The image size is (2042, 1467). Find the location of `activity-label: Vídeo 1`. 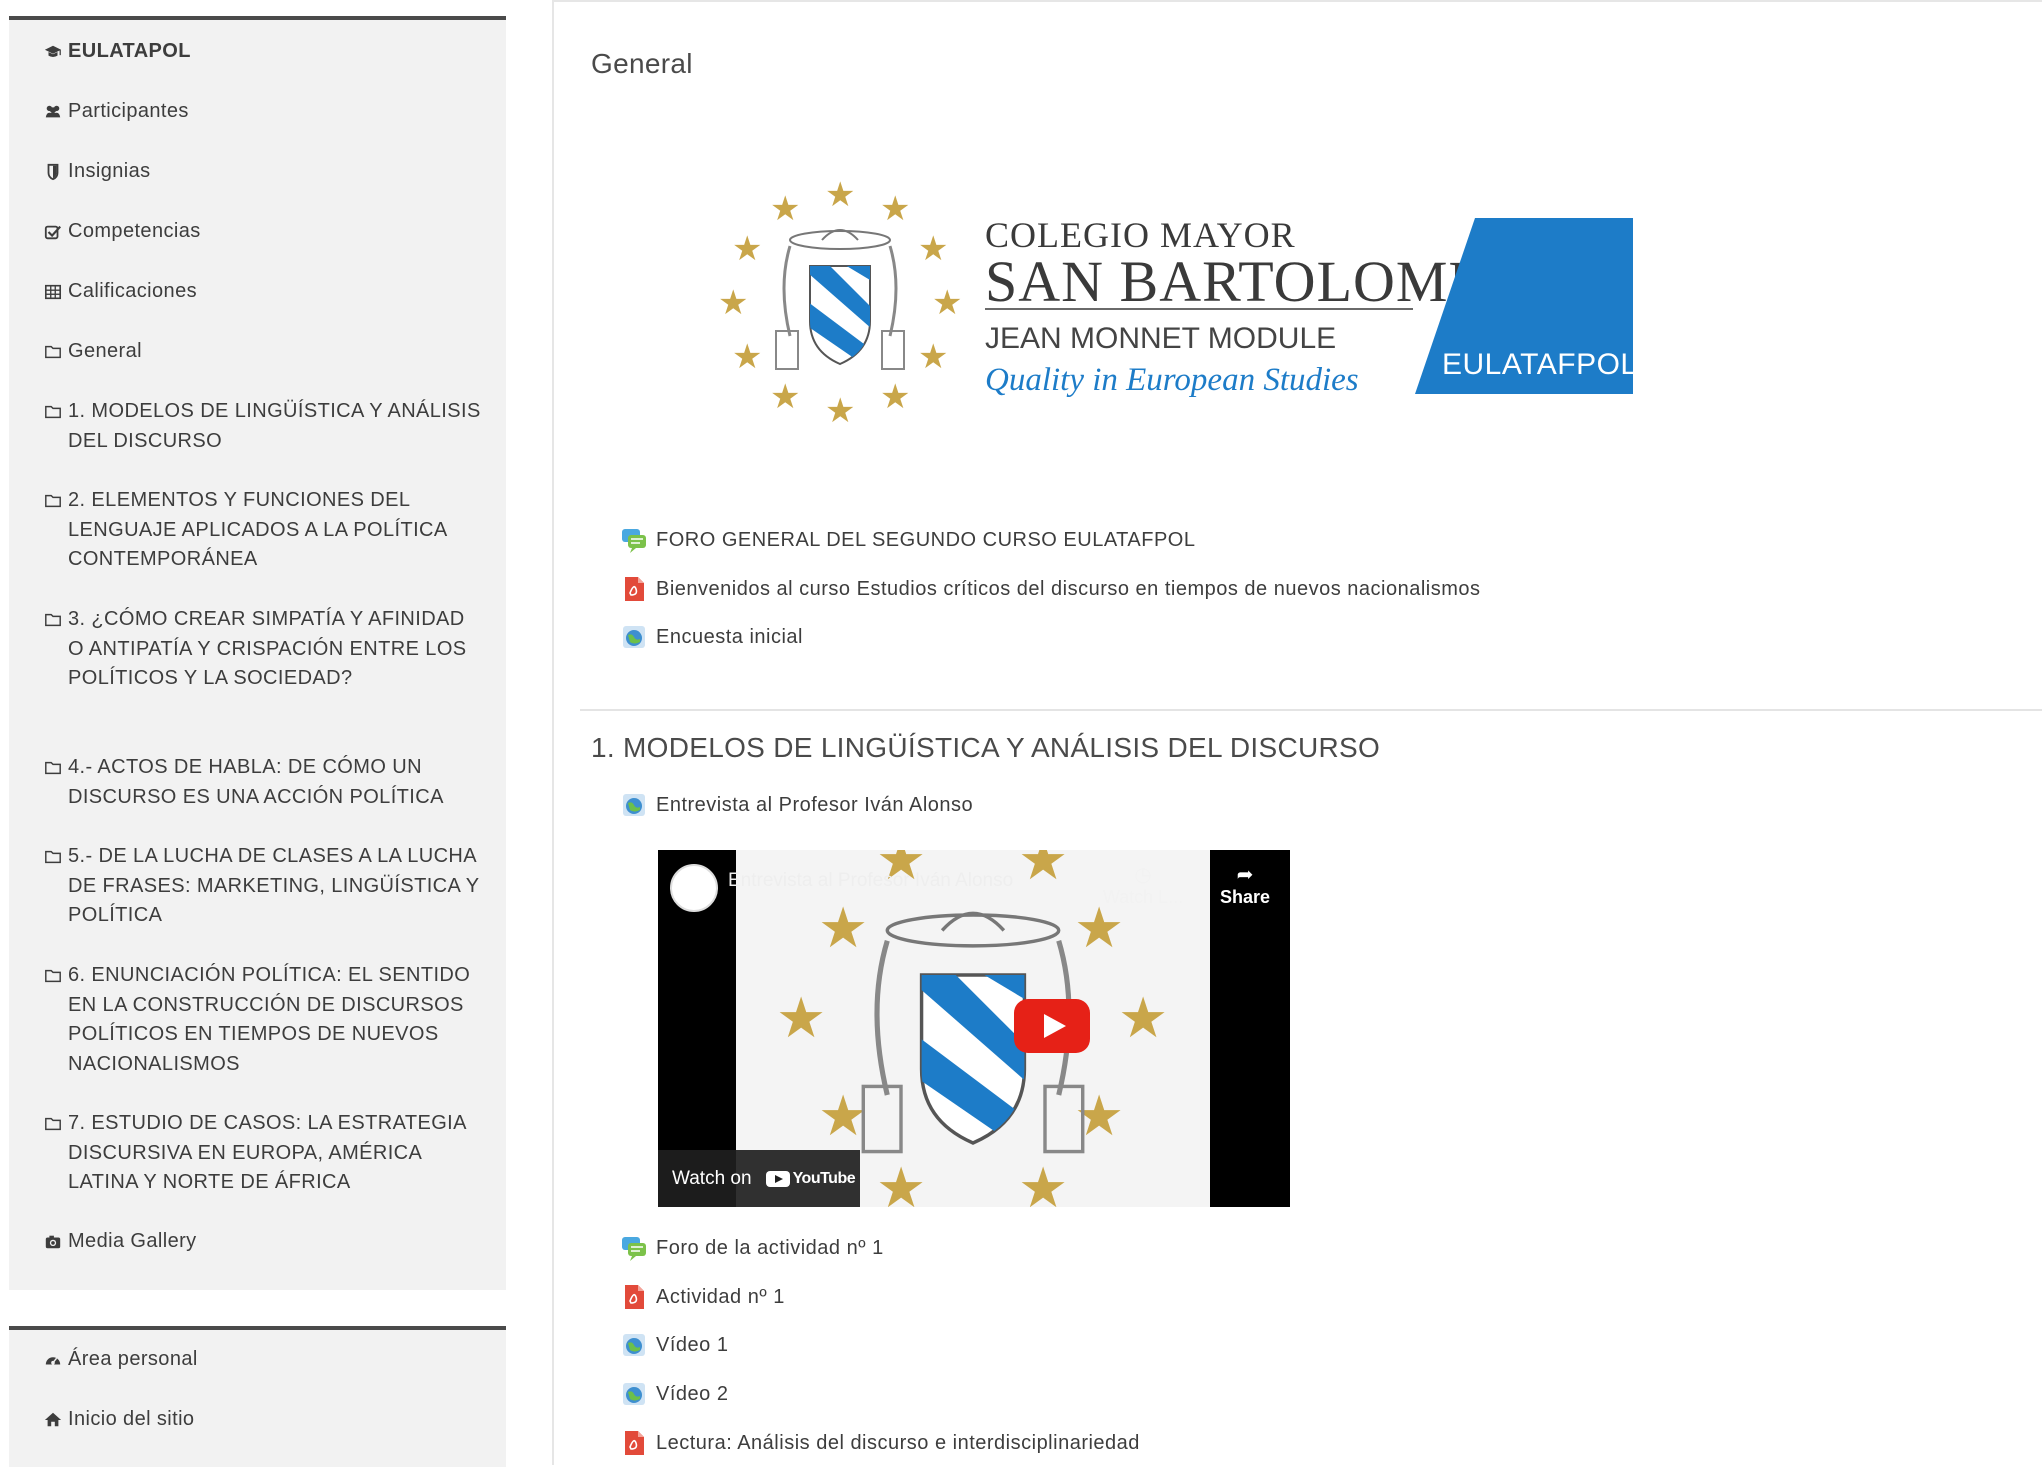

activity-label: Vídeo 1 is located at coordinates (692, 1344).